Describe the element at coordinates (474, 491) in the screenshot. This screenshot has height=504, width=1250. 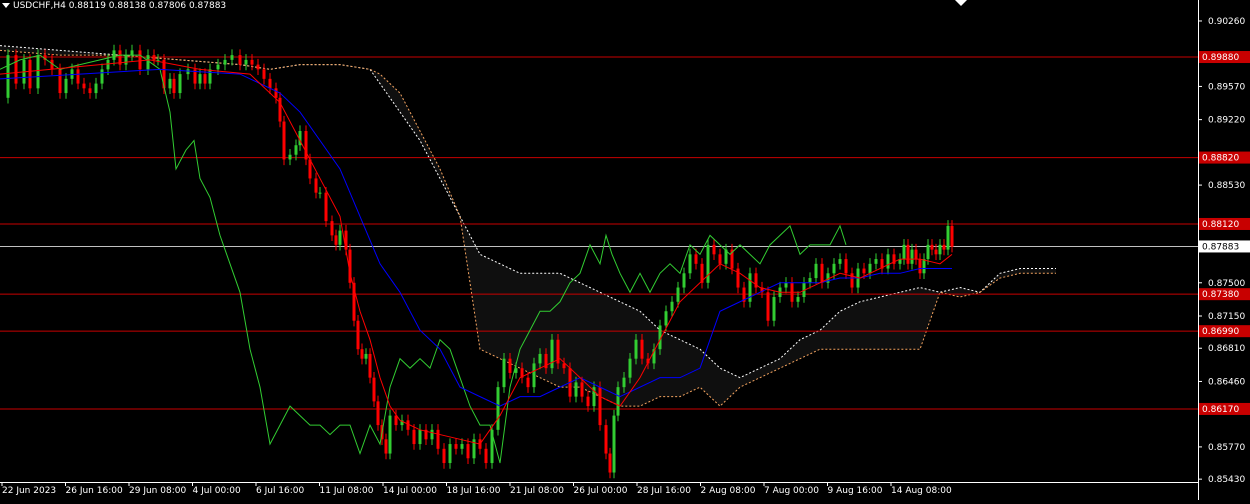
I see `x-tick-label: 18 Jul 16:00` at that location.